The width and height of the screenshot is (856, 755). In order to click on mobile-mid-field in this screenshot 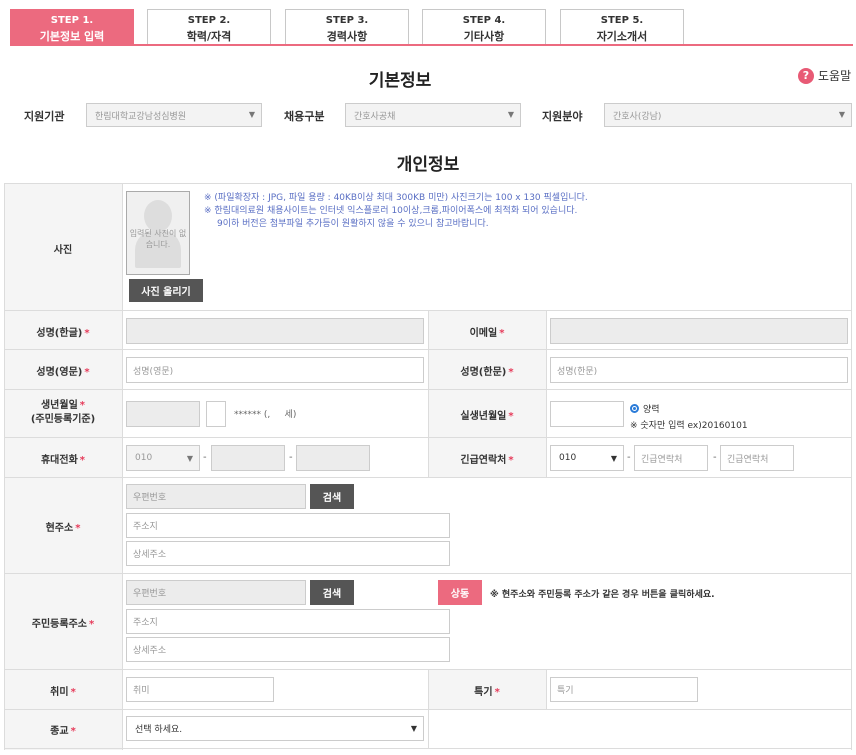, I will do `click(248, 458)`.